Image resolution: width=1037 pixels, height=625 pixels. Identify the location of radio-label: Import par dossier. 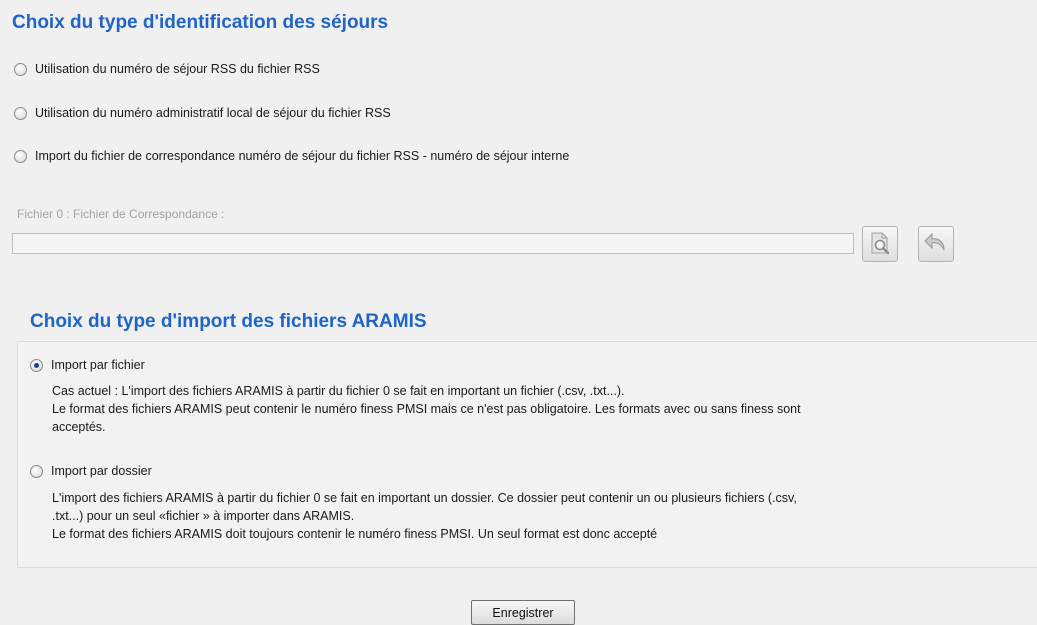
(101, 471).